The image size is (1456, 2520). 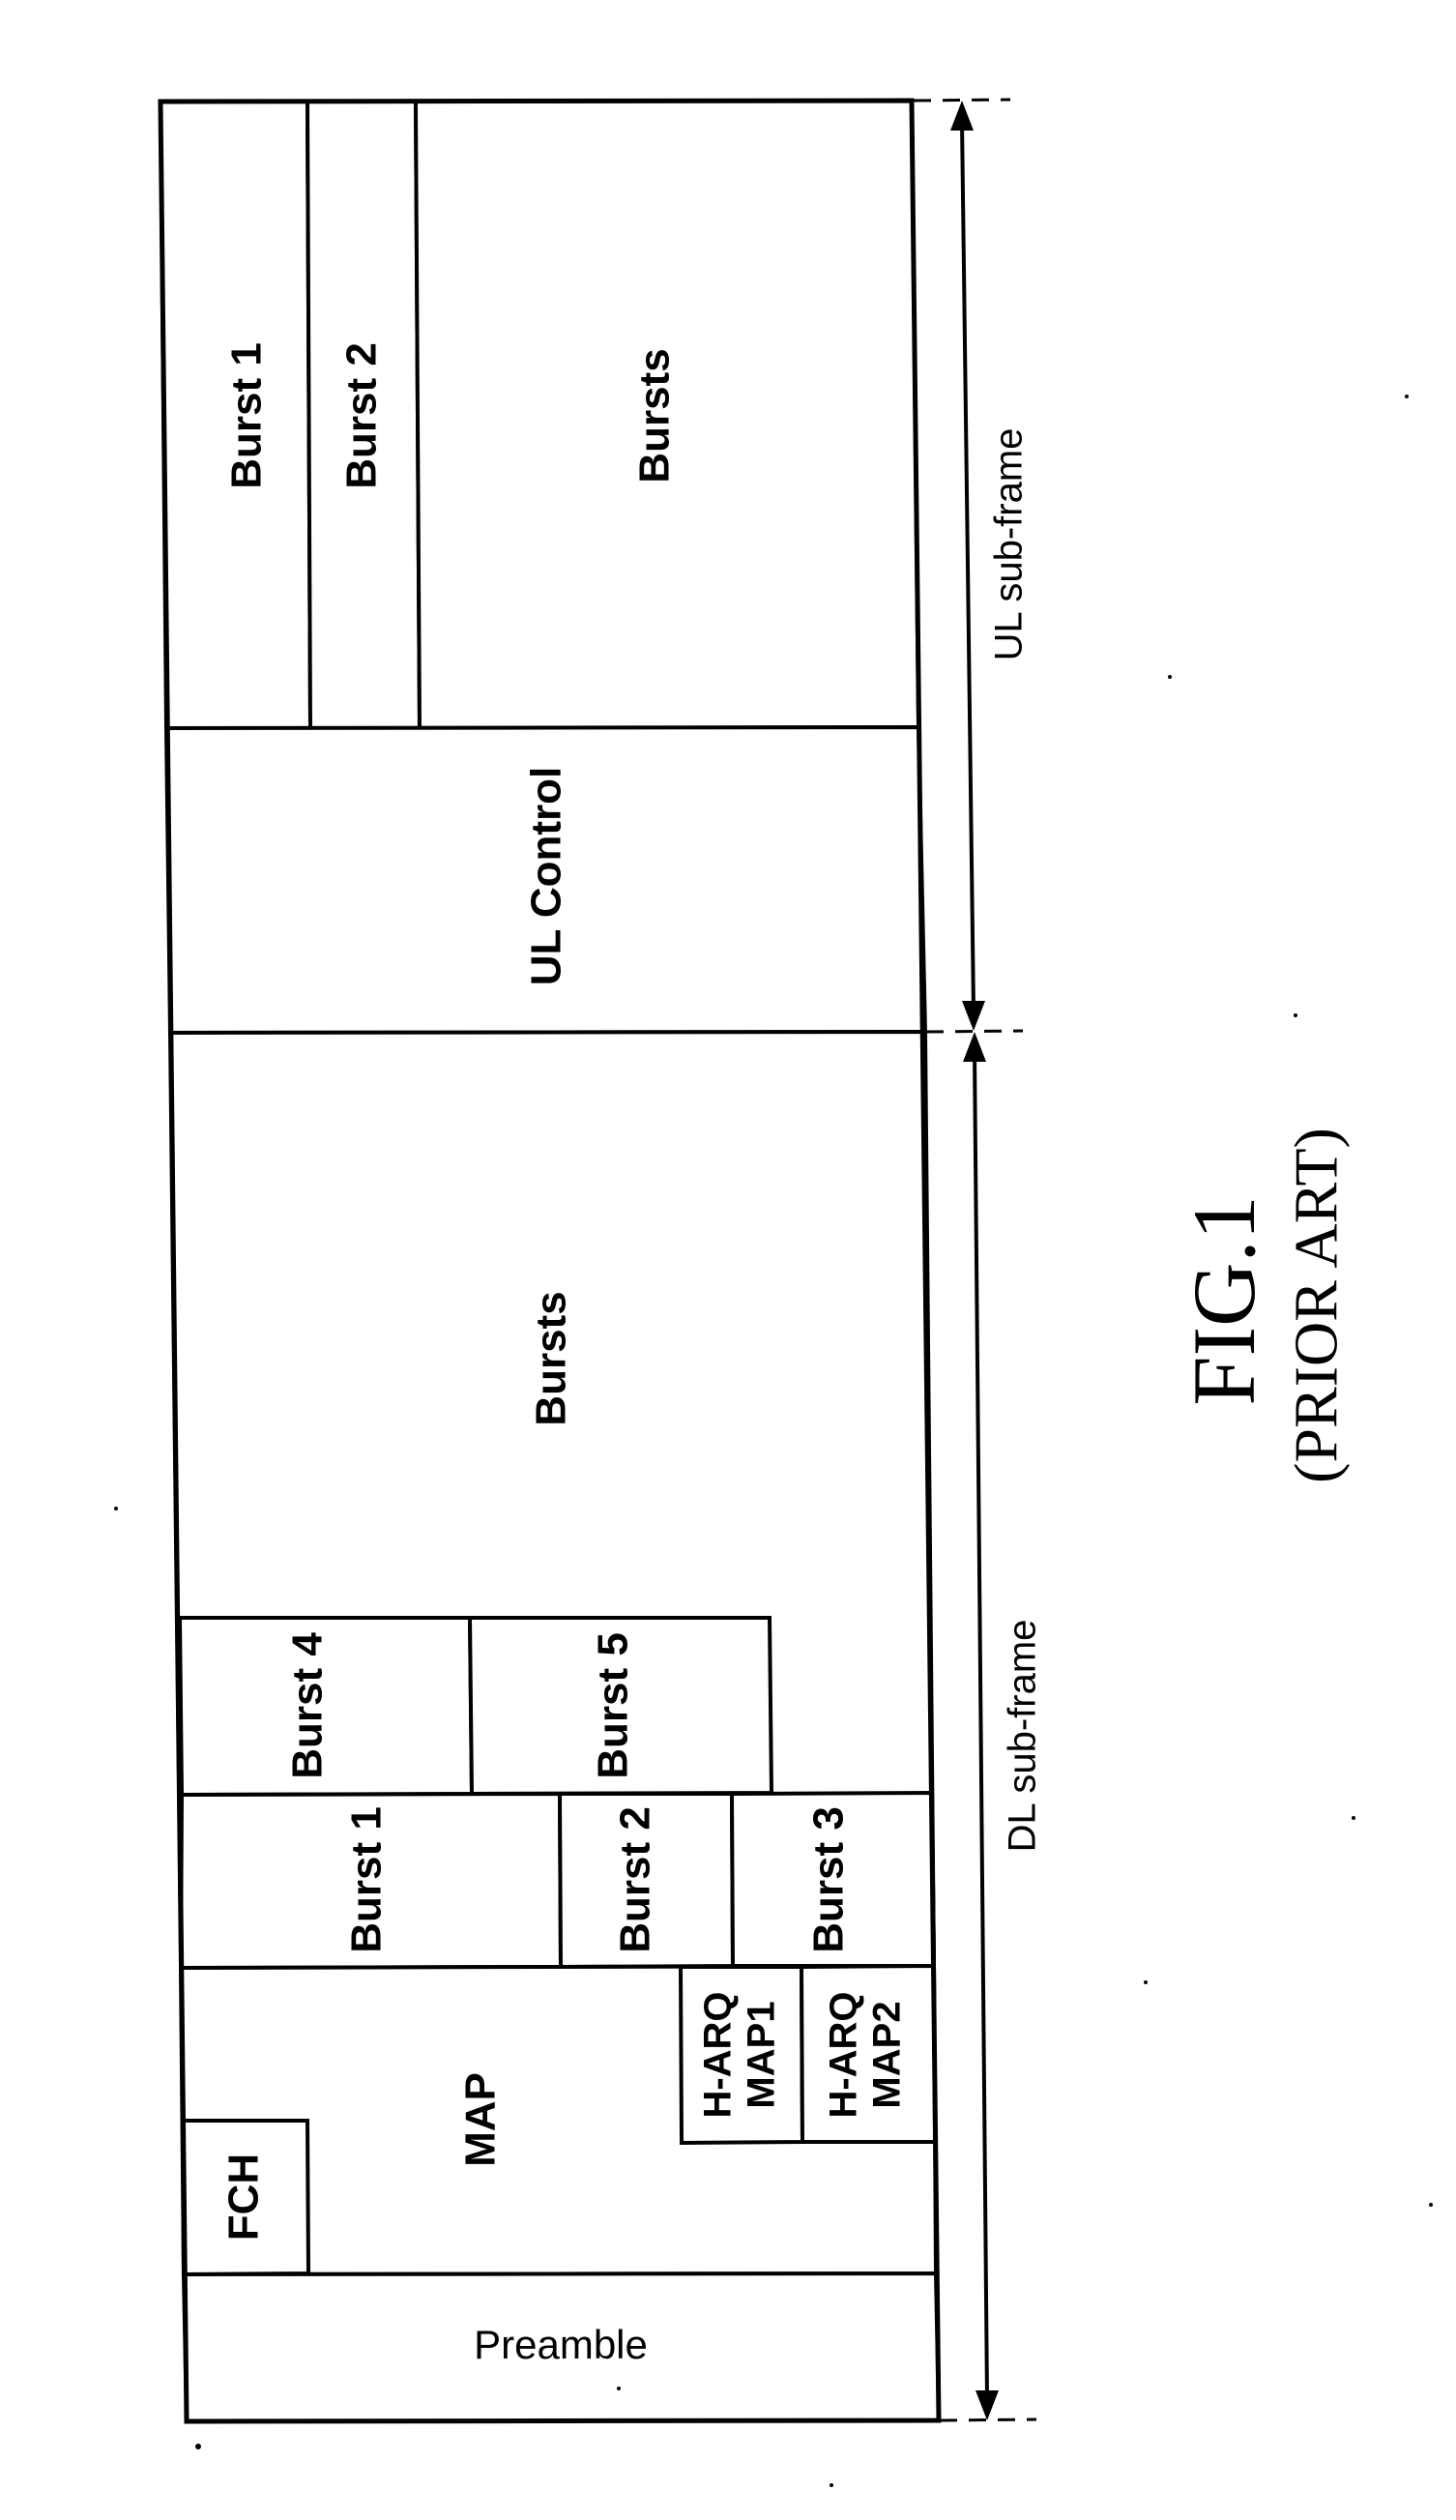 I want to click on ul-burst-1-label: Burst 1, so click(x=247, y=416).